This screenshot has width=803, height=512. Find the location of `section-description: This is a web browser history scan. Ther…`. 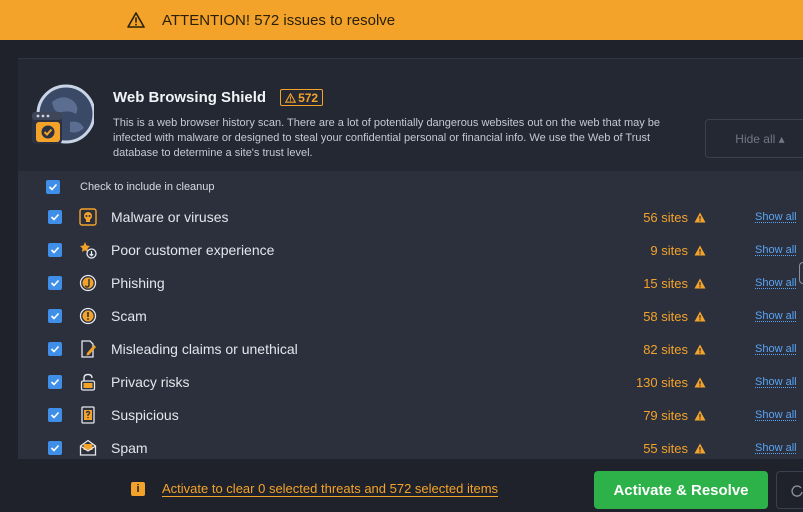

section-description: This is a web browser history scan. Ther… is located at coordinates (393, 138).